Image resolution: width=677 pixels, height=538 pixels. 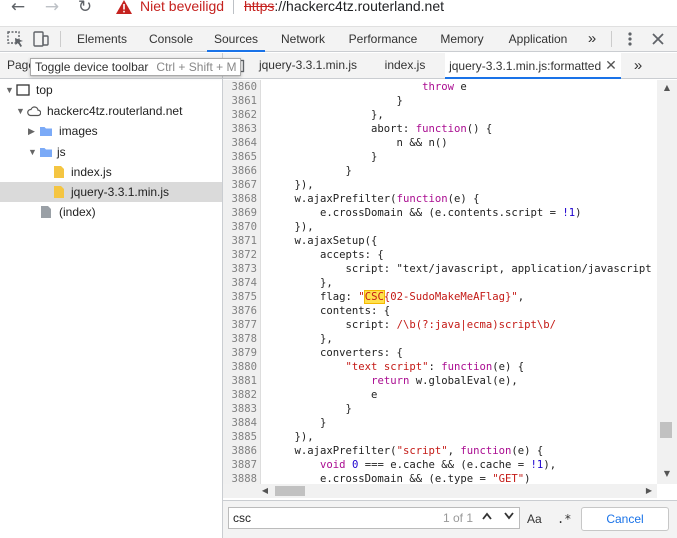 What do you see at coordinates (567, 519) in the screenshot?
I see `regex-button: .*` at bounding box center [567, 519].